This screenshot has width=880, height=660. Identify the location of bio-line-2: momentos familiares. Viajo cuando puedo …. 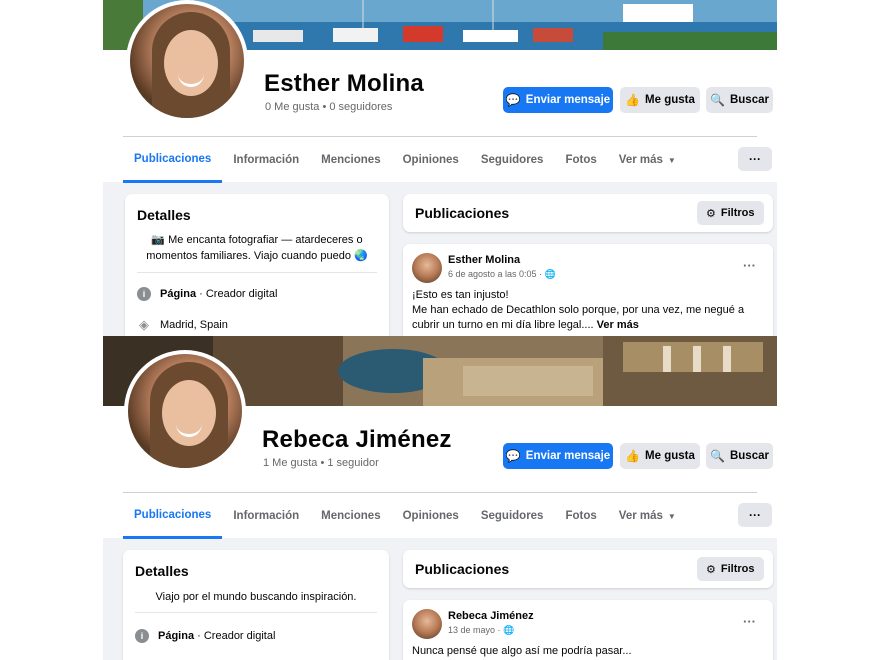
(257, 256).